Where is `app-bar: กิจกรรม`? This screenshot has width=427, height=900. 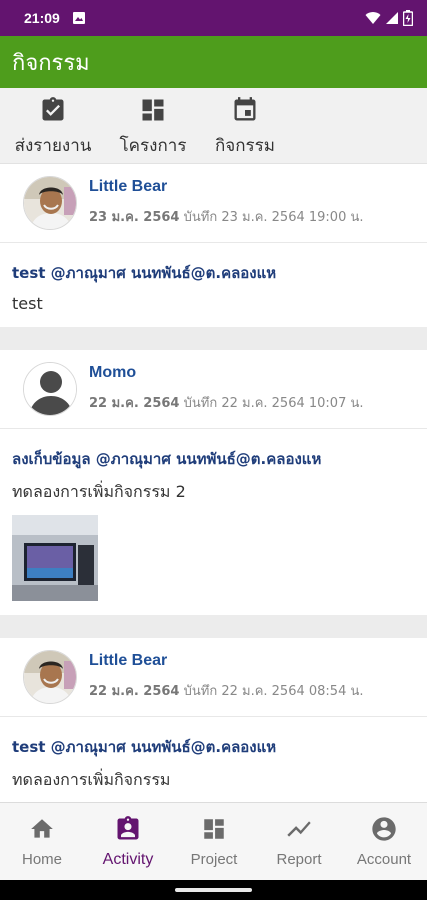 app-bar: กิจกรรม is located at coordinates (213, 62).